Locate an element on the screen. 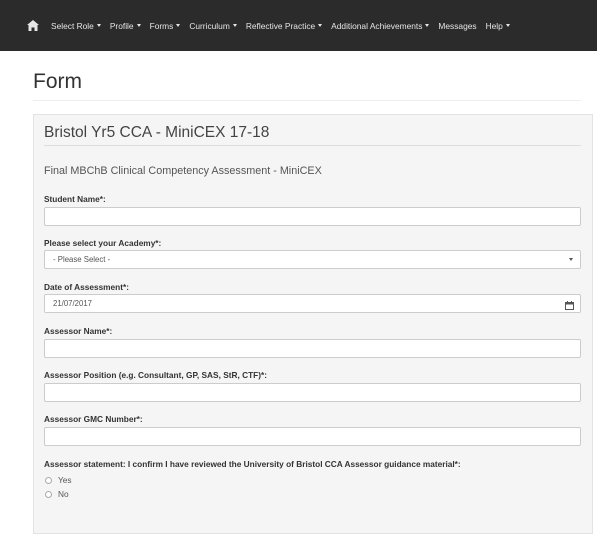 The image size is (597, 534). student-name-input is located at coordinates (312, 216).